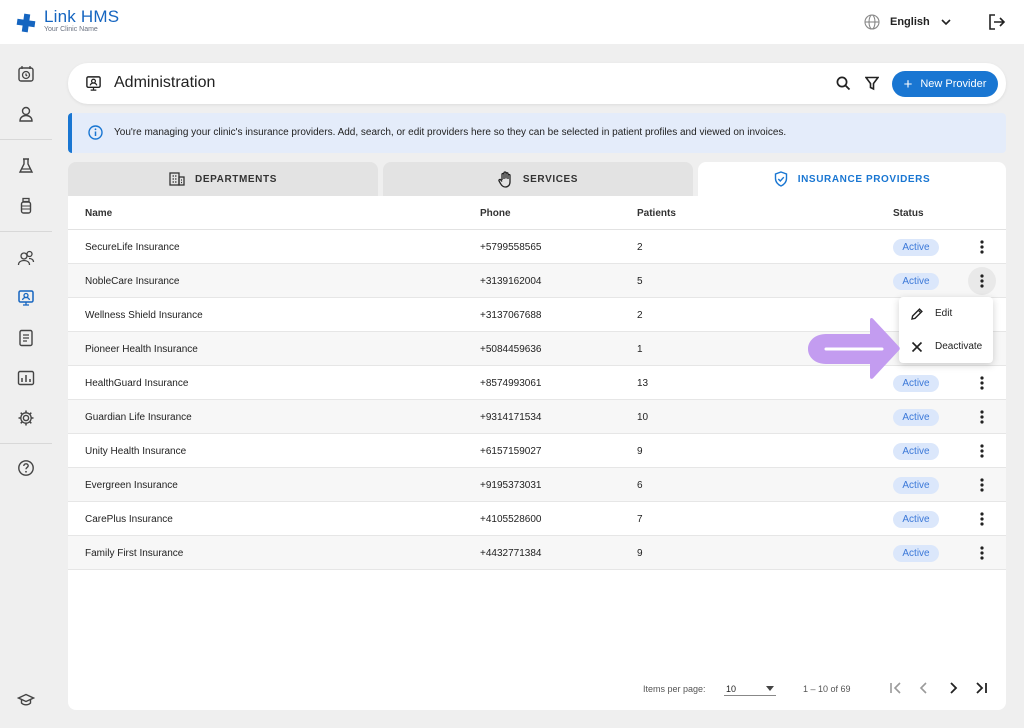 This screenshot has width=1024, height=728. I want to click on table-row: NobleCare Insurance +3139162004 5 Active, so click(537, 281).